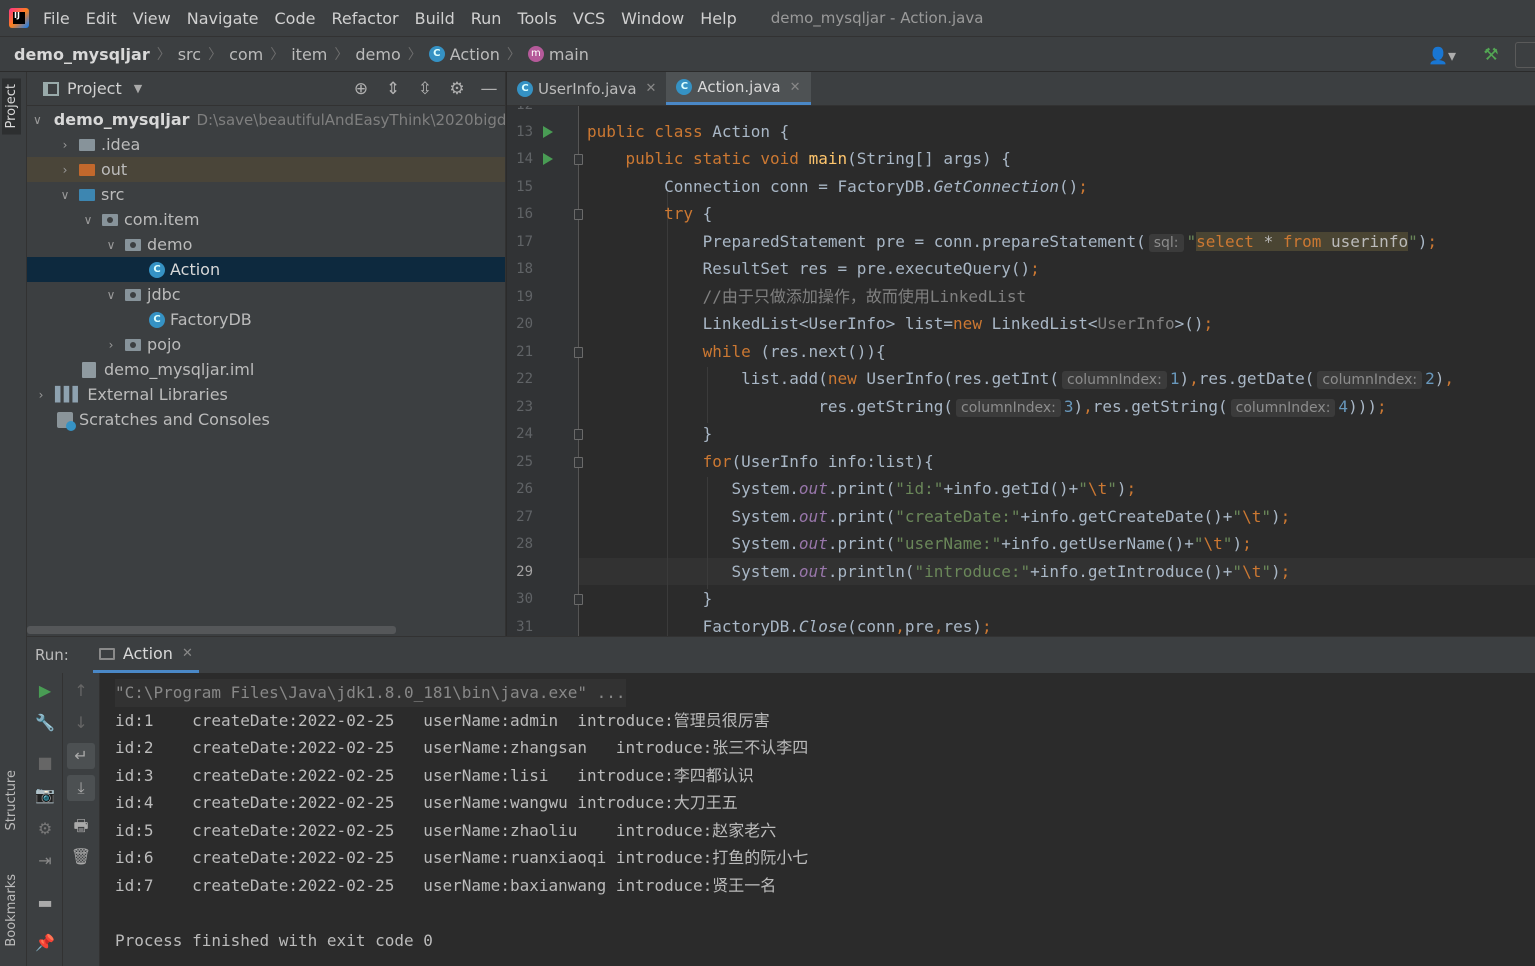 Image resolution: width=1535 pixels, height=966 pixels. Describe the element at coordinates (45, 762) in the screenshot. I see `stop-icon: ■` at that location.